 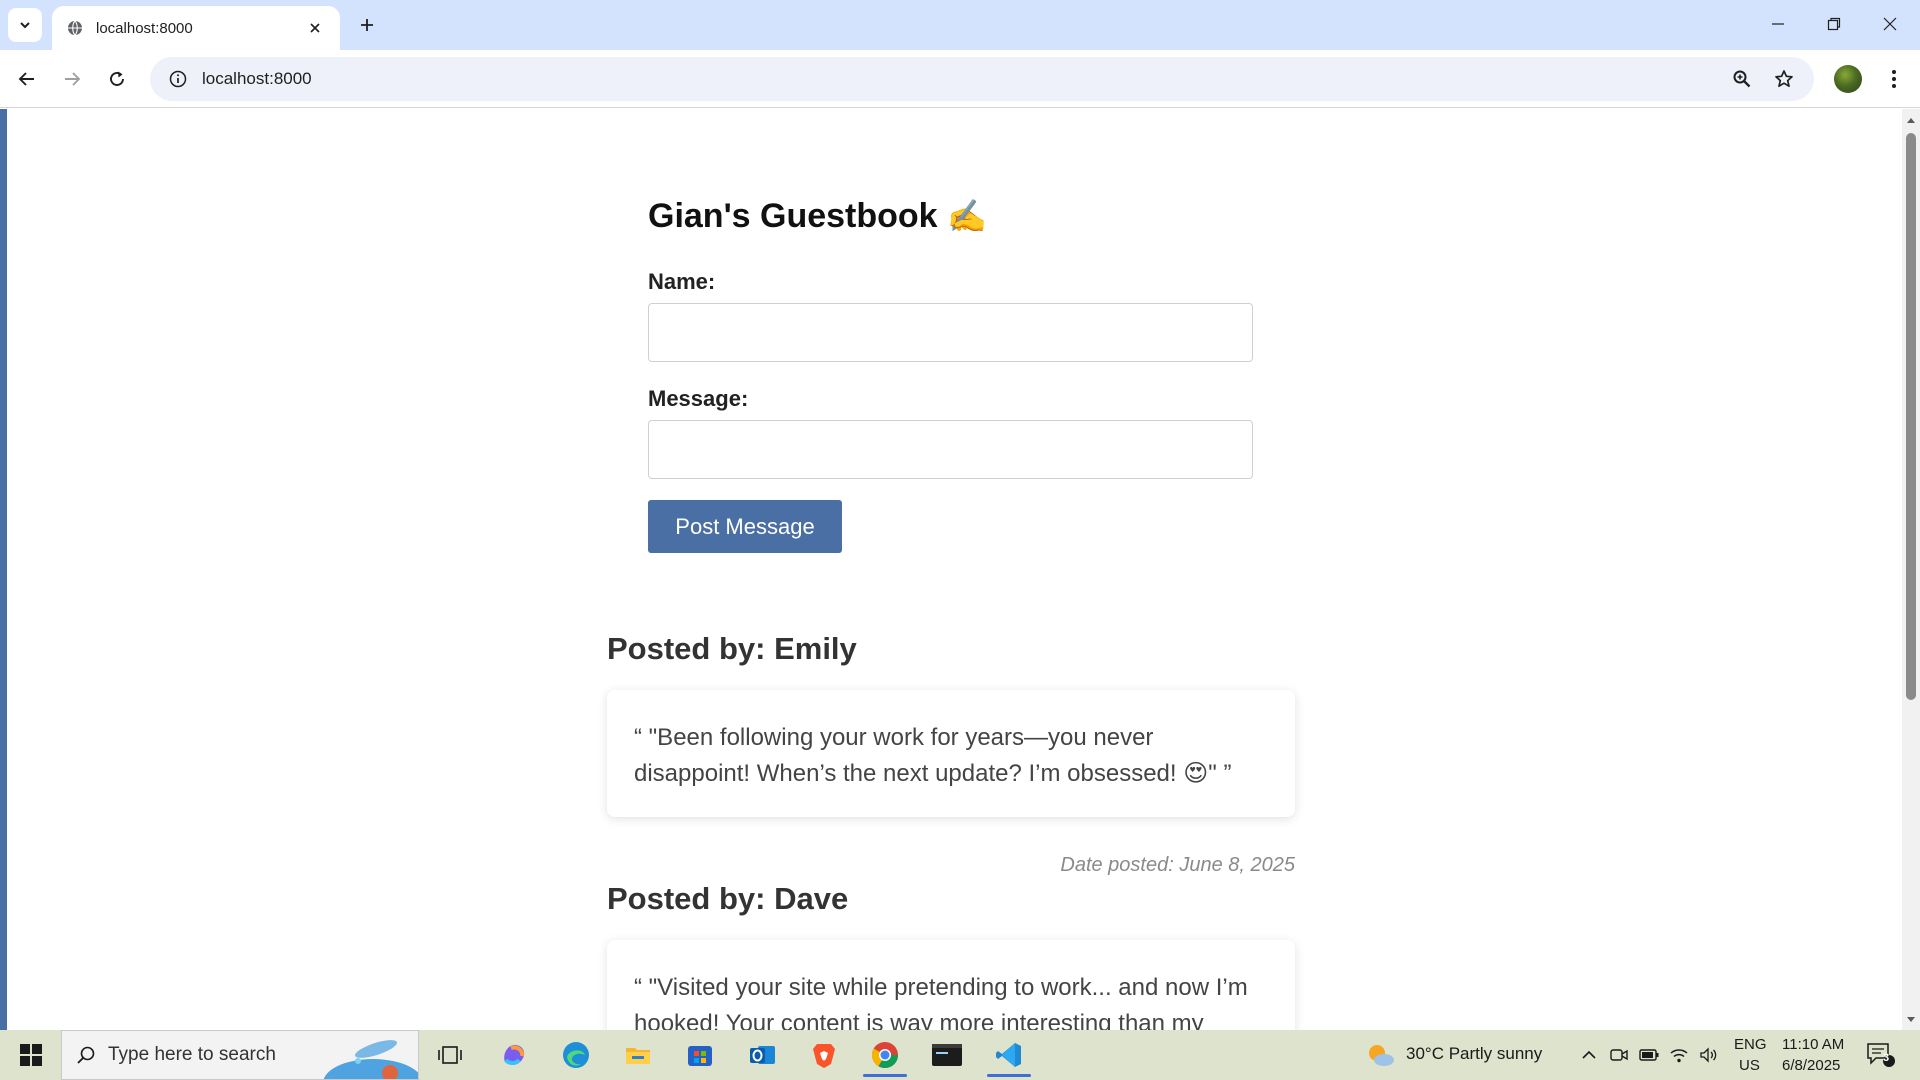 I want to click on edge-browser-icon, so click(x=576, y=1055).